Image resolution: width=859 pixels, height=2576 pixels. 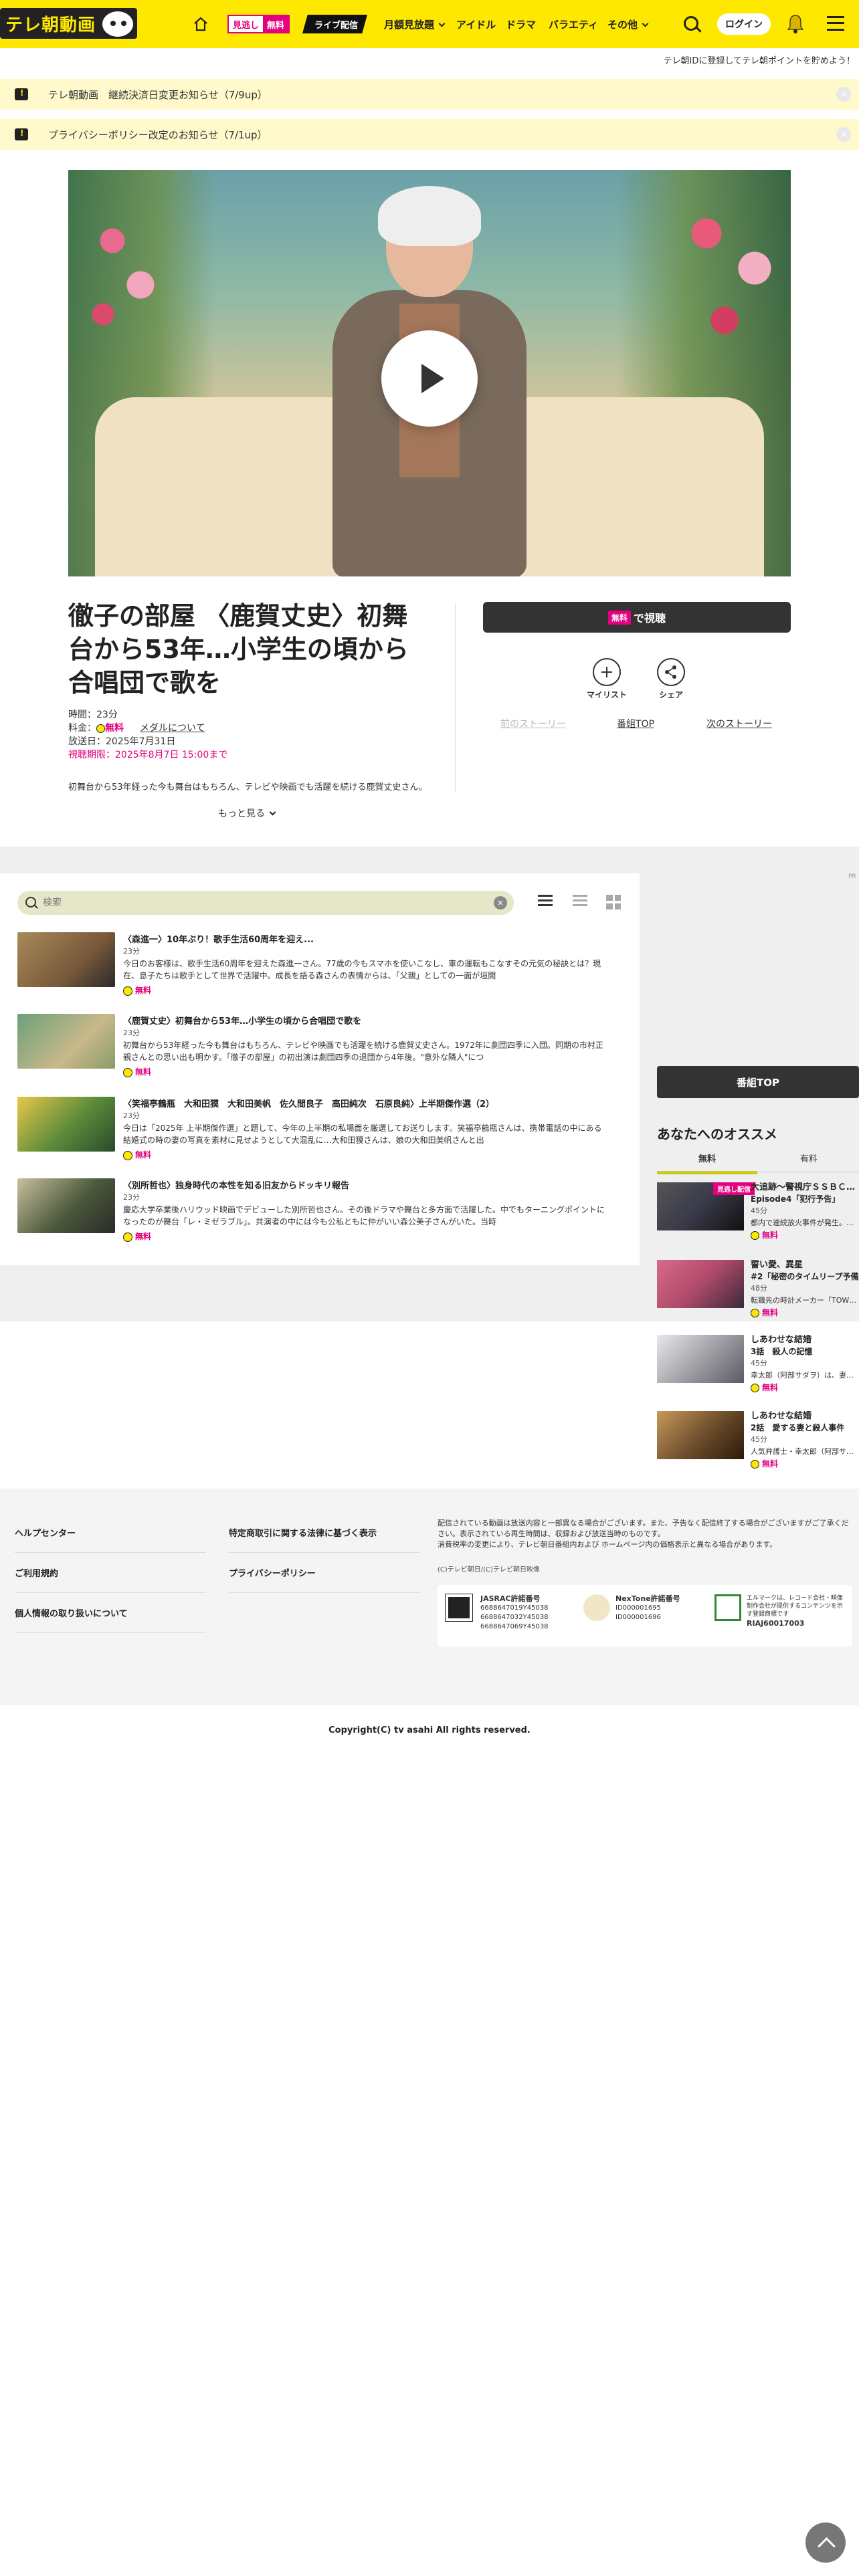 I want to click on program-top-button: 番組TOP, so click(x=758, y=1082).